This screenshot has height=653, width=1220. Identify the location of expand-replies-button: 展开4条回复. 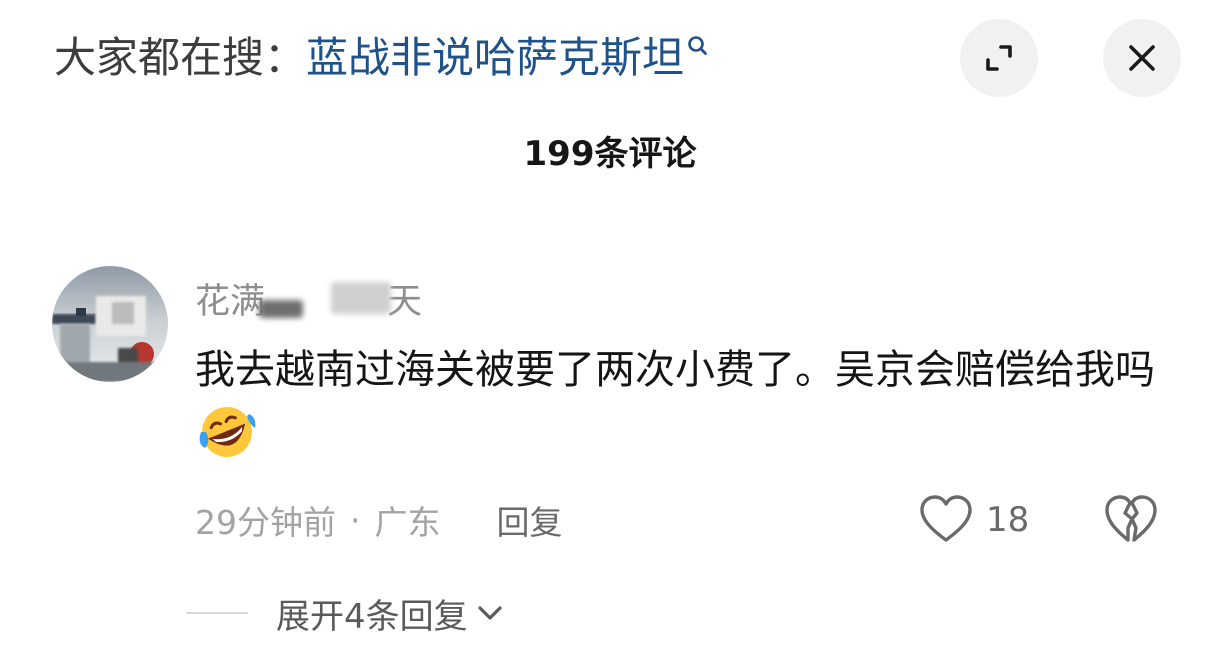
(345, 613).